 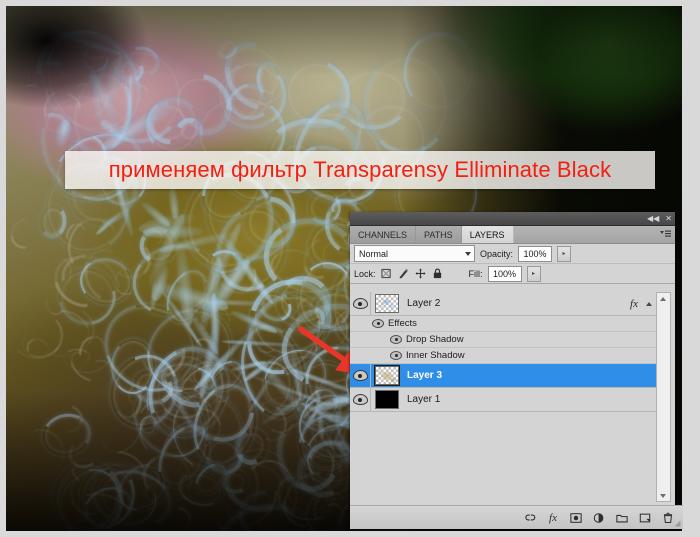 What do you see at coordinates (653, 218) in the screenshot?
I see `collapse-panel-icon: ◀◀` at bounding box center [653, 218].